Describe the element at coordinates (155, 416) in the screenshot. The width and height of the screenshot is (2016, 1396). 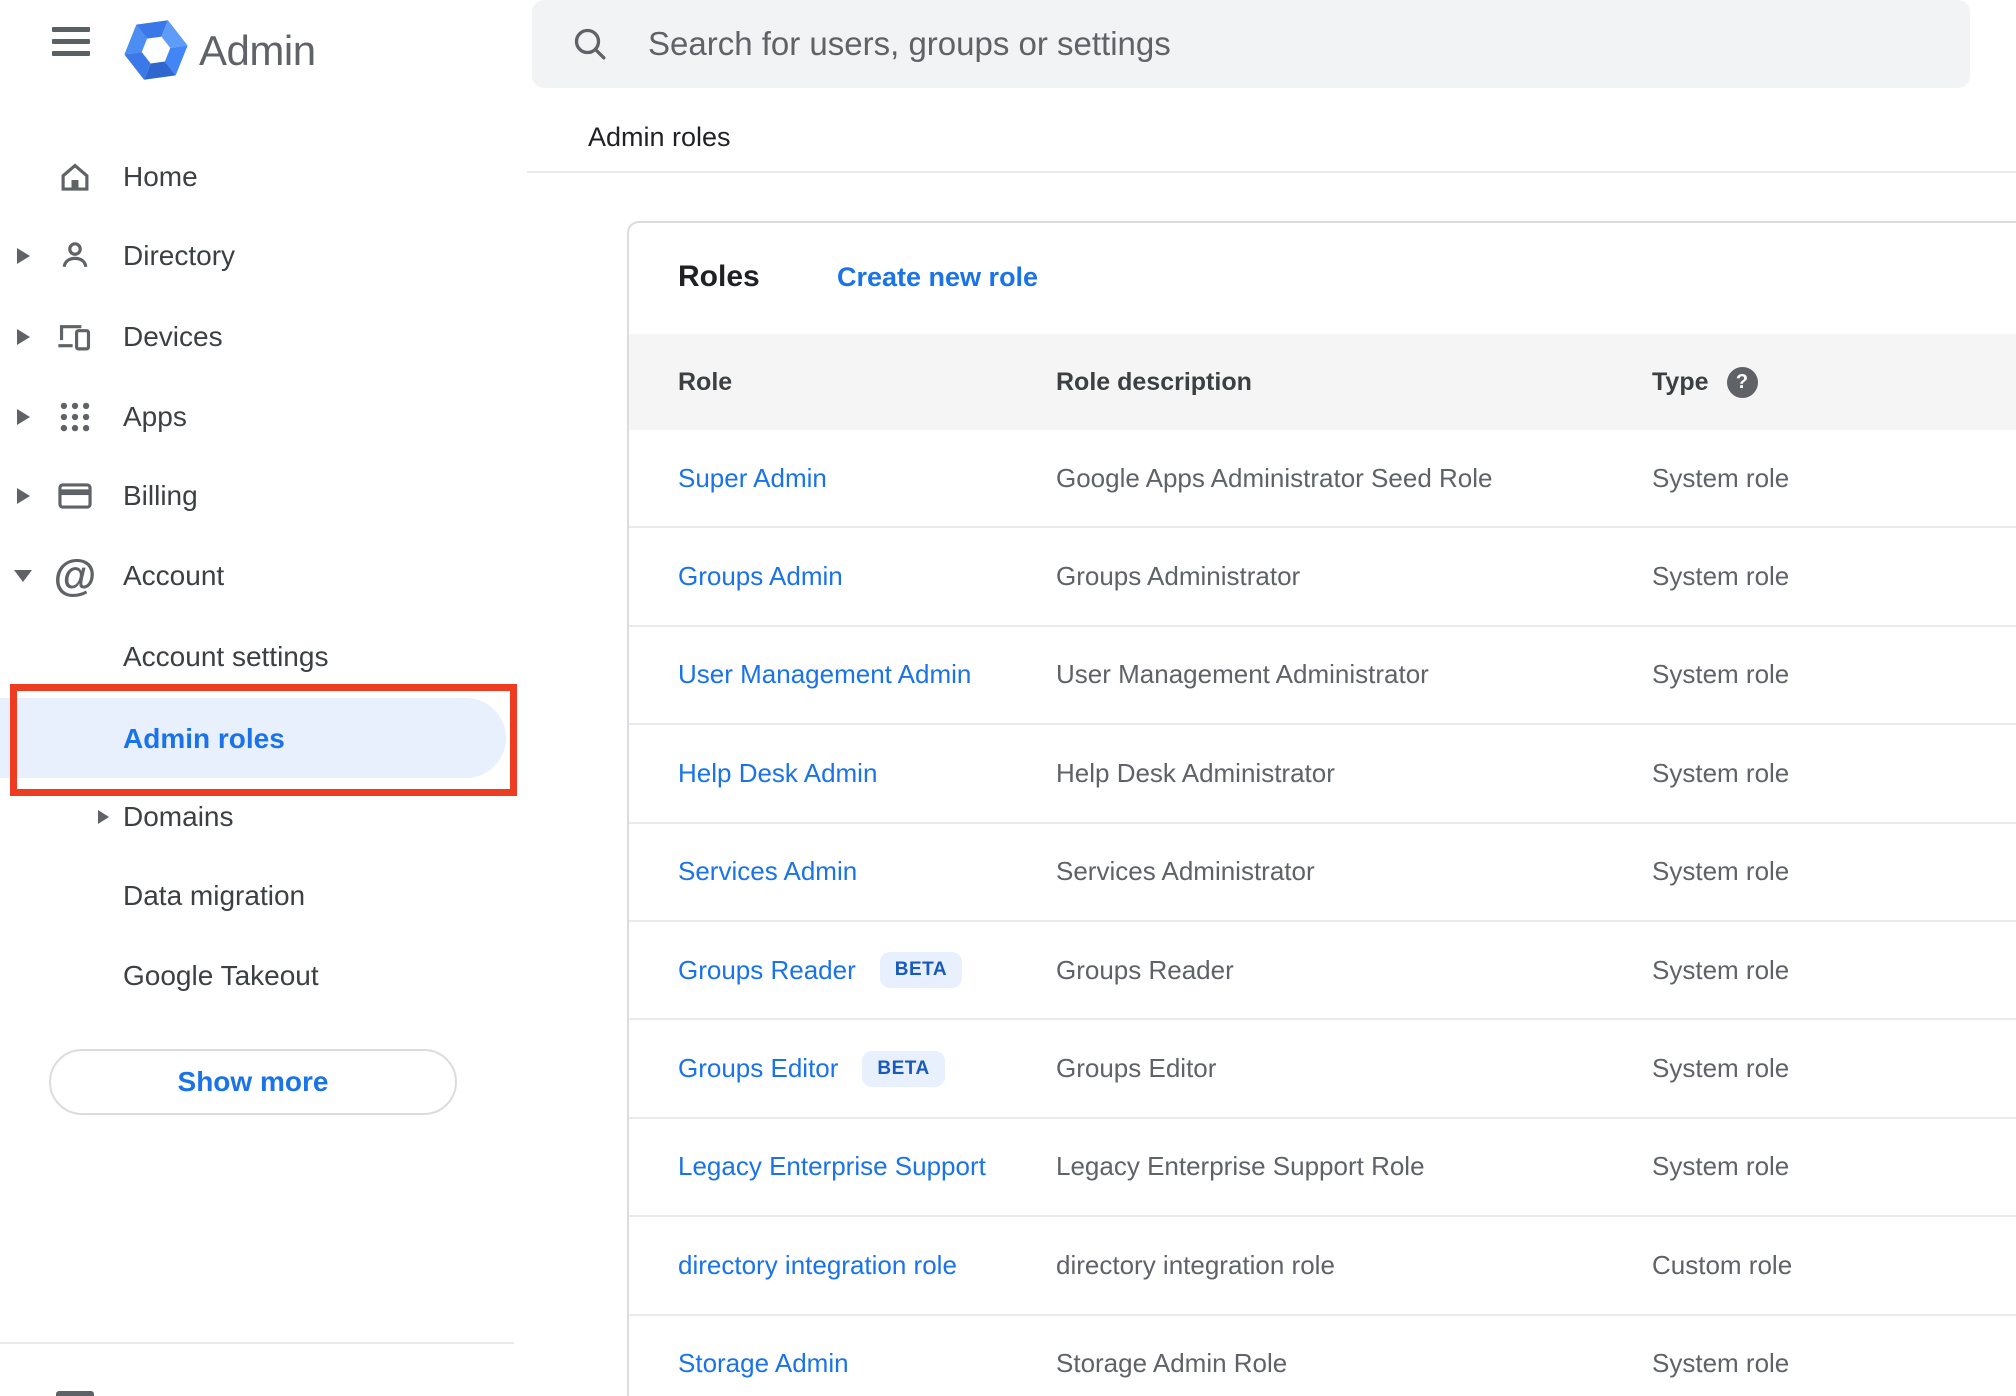
I see `sidebar-item-label: Apps` at that location.